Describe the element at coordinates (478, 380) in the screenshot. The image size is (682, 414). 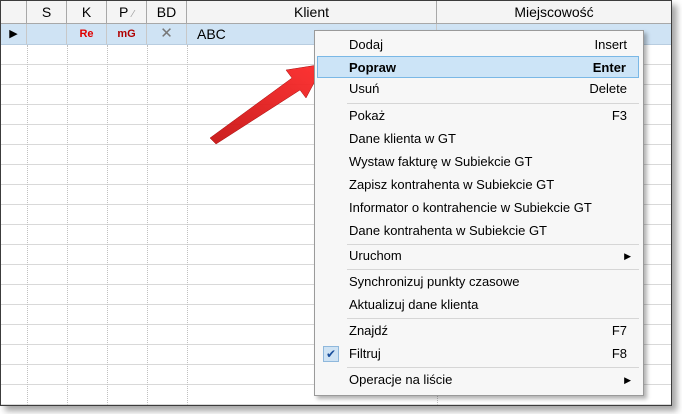
I see `menu-item-operacje: Operacje na liście ▶` at that location.